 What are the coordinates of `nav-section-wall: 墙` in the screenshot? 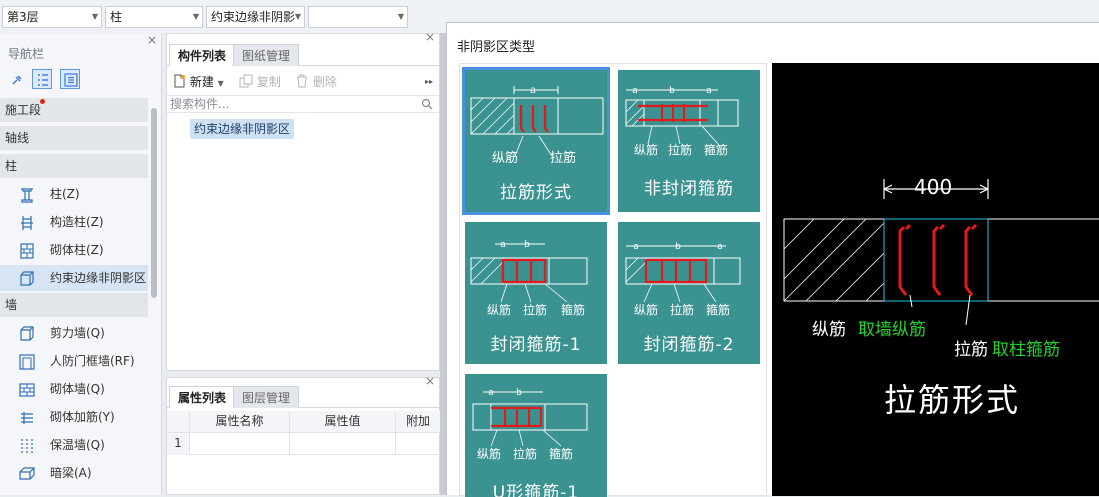 It's located at (74, 305).